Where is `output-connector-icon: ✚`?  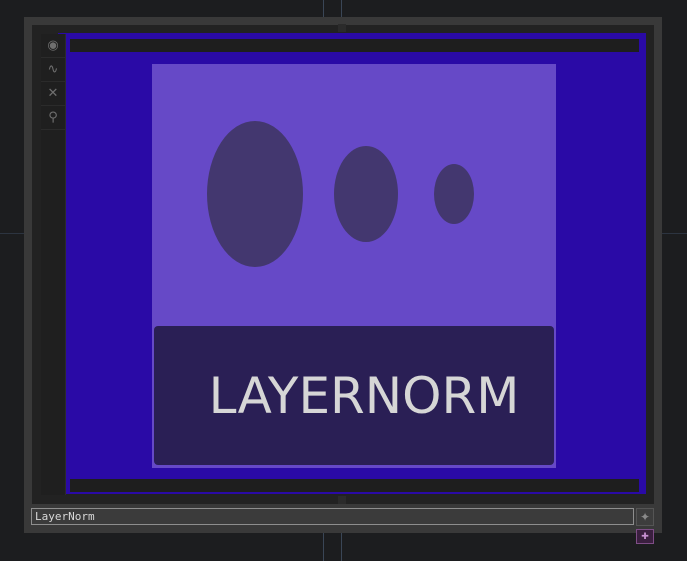
output-connector-icon: ✚ is located at coordinates (645, 536).